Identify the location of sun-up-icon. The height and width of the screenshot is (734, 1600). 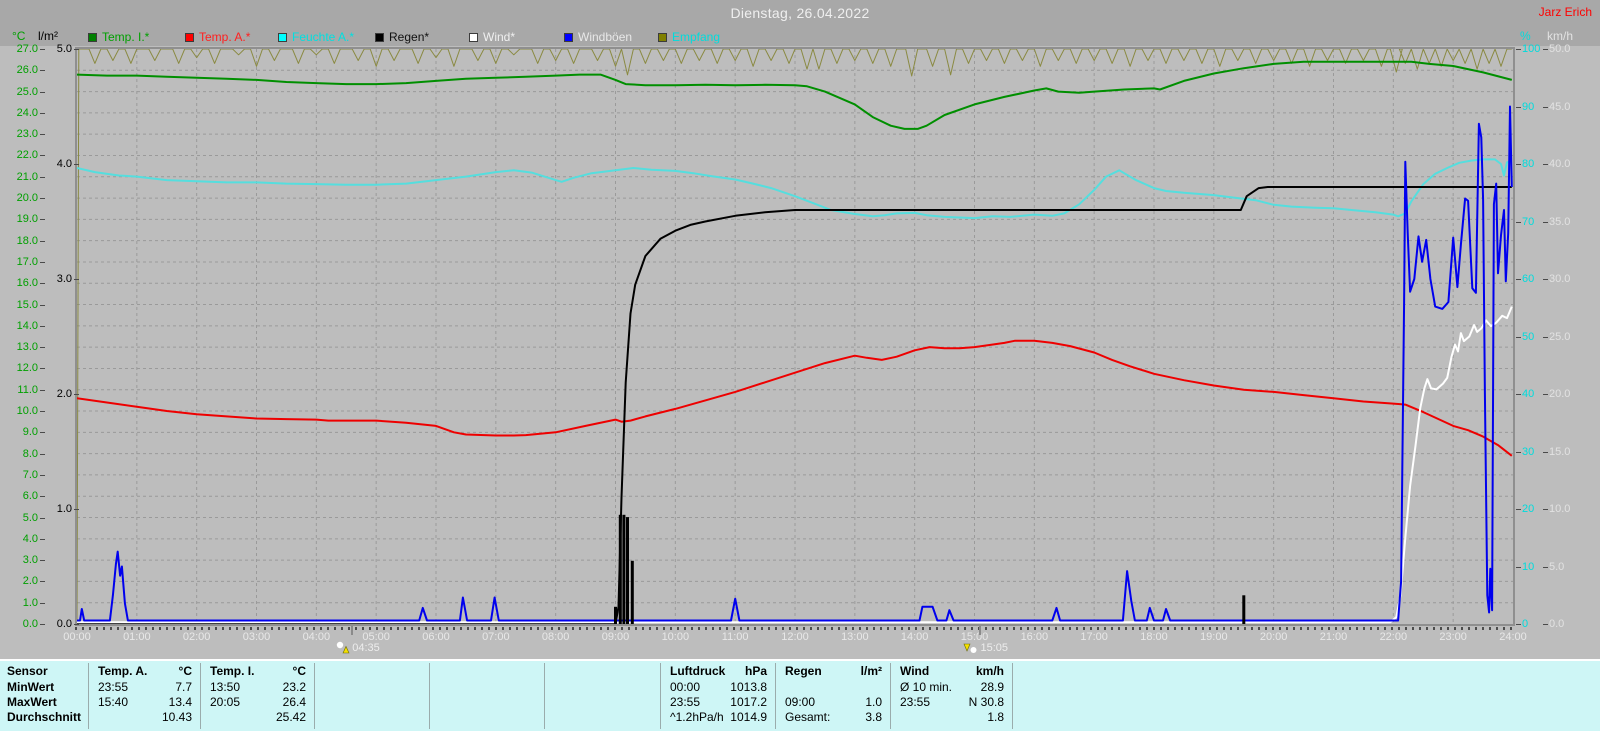
(343, 647).